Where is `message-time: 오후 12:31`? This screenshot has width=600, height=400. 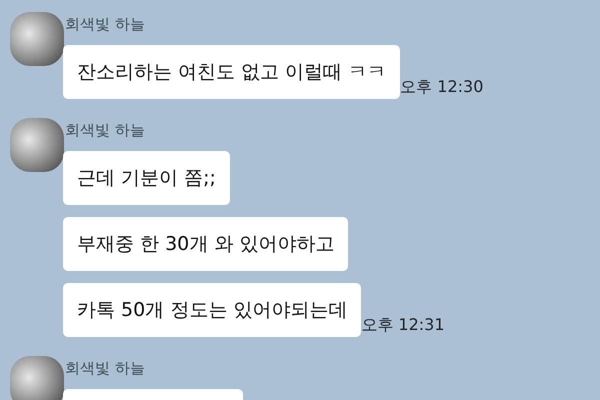
message-time: 오후 12:31 is located at coordinates (402, 325).